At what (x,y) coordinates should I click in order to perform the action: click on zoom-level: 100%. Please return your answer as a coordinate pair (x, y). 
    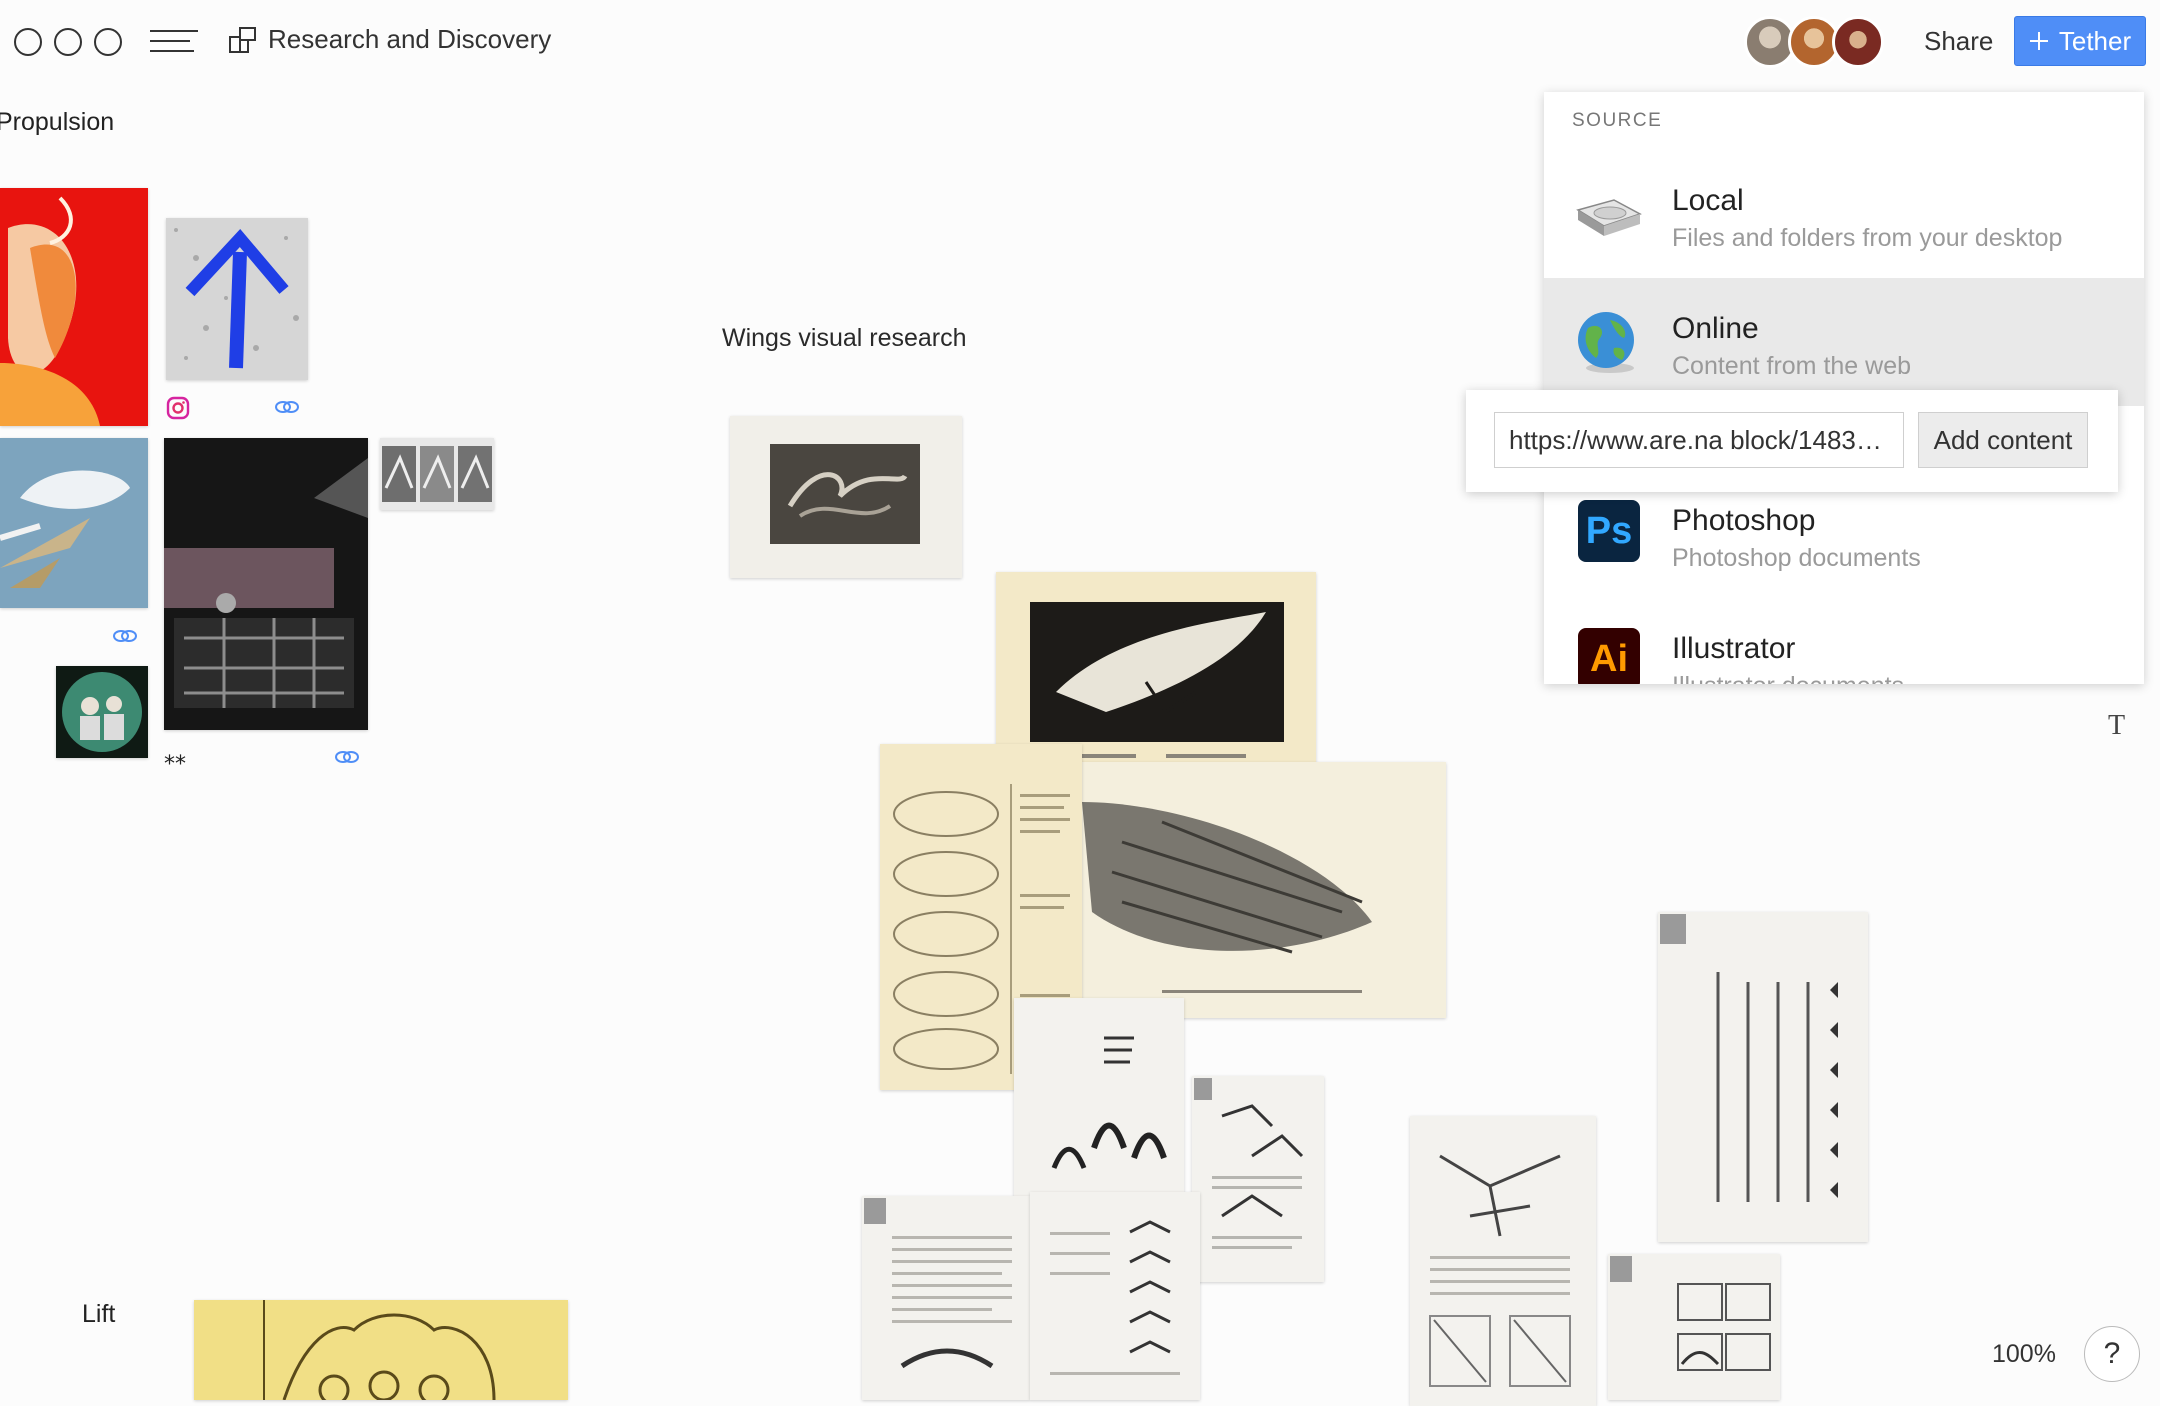
    Looking at the image, I should click on (2024, 1354).